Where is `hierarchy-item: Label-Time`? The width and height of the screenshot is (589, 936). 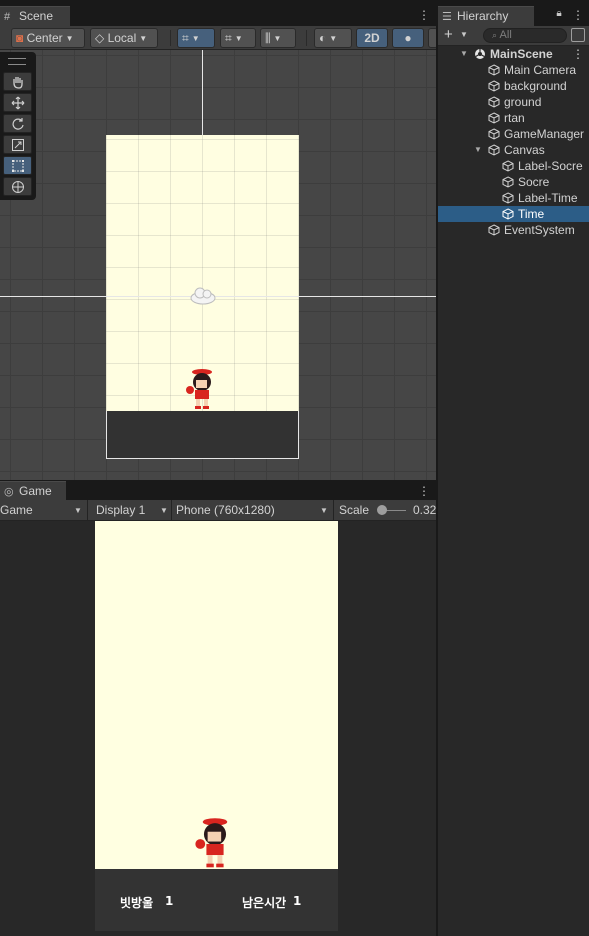 hierarchy-item: Label-Time is located at coordinates (513, 198).